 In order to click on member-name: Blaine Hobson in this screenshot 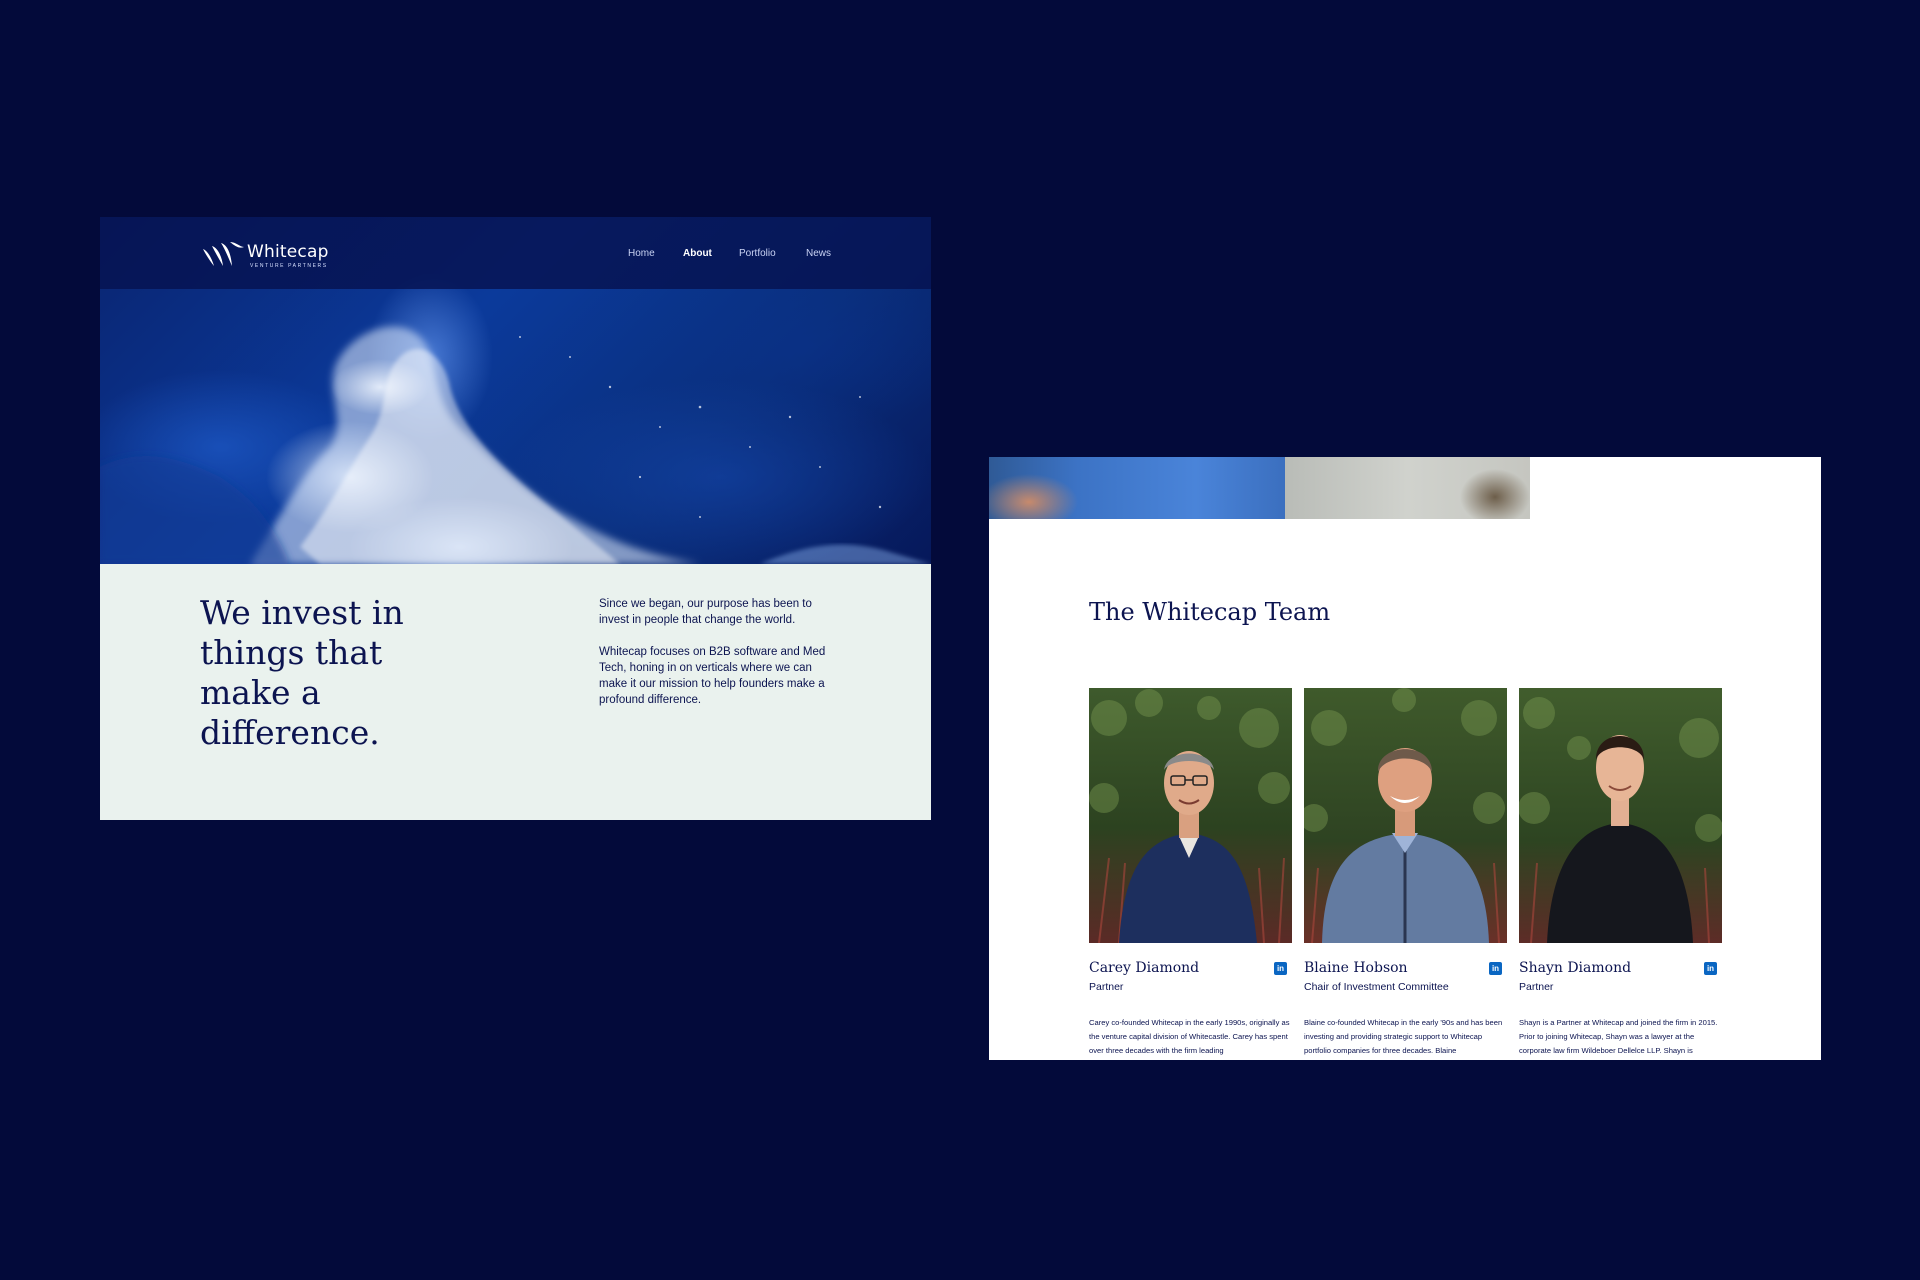, I will do `click(1356, 968)`.